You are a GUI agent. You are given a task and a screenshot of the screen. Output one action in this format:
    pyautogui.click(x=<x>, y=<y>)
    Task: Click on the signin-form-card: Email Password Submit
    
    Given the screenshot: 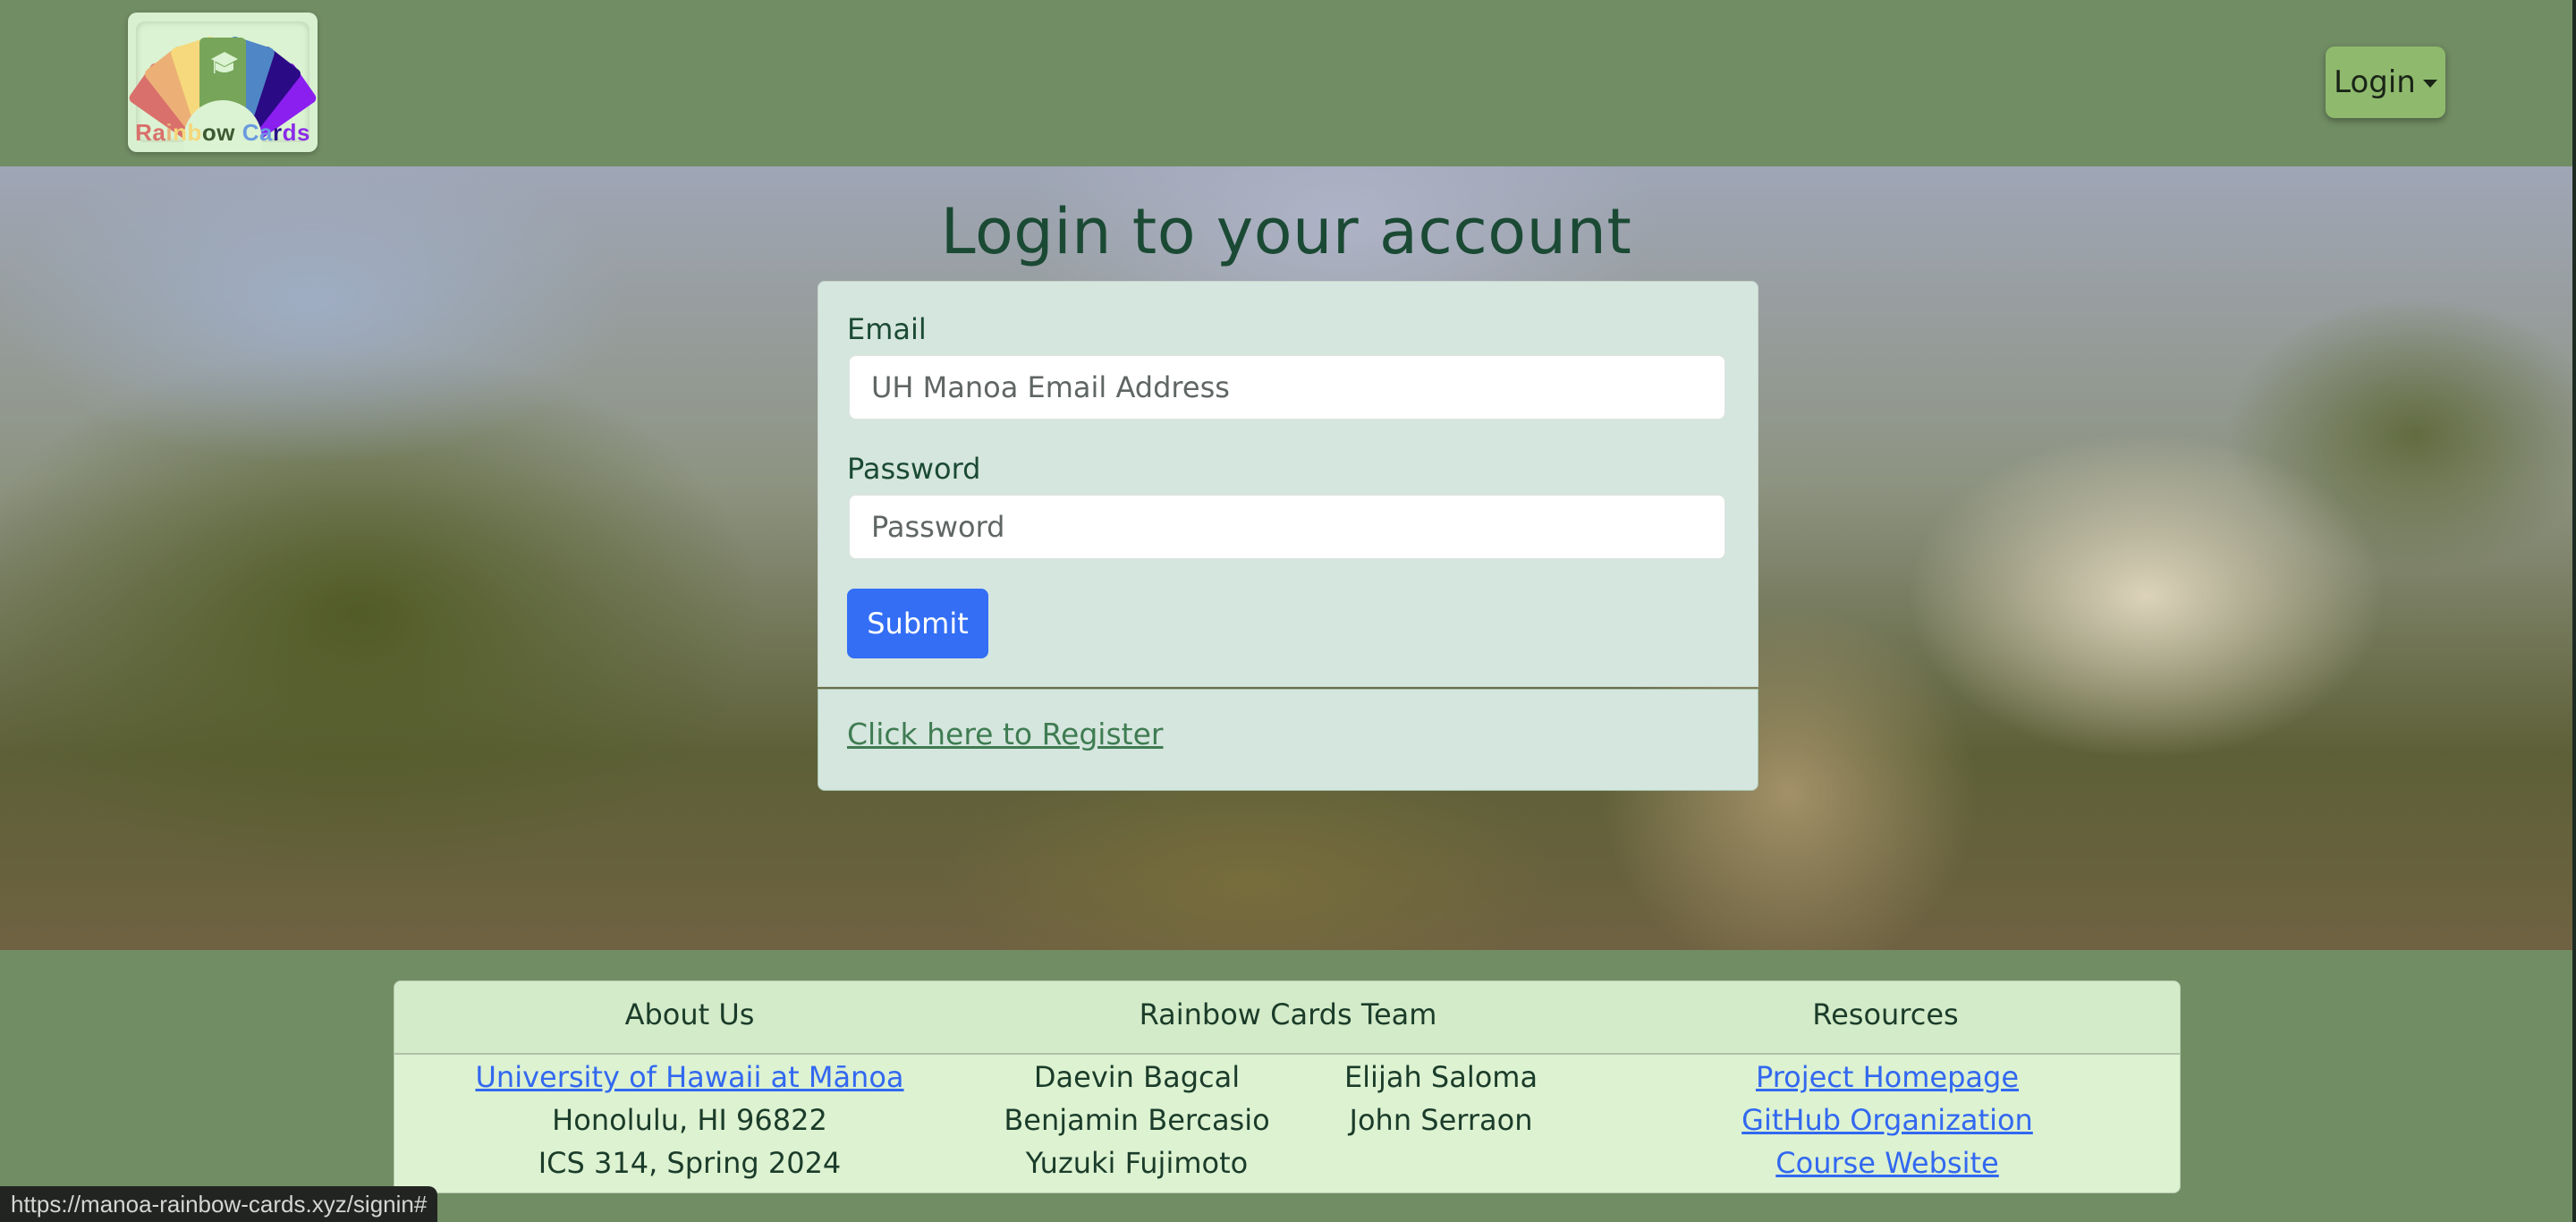 What is the action you would take?
    pyautogui.click(x=1288, y=484)
    